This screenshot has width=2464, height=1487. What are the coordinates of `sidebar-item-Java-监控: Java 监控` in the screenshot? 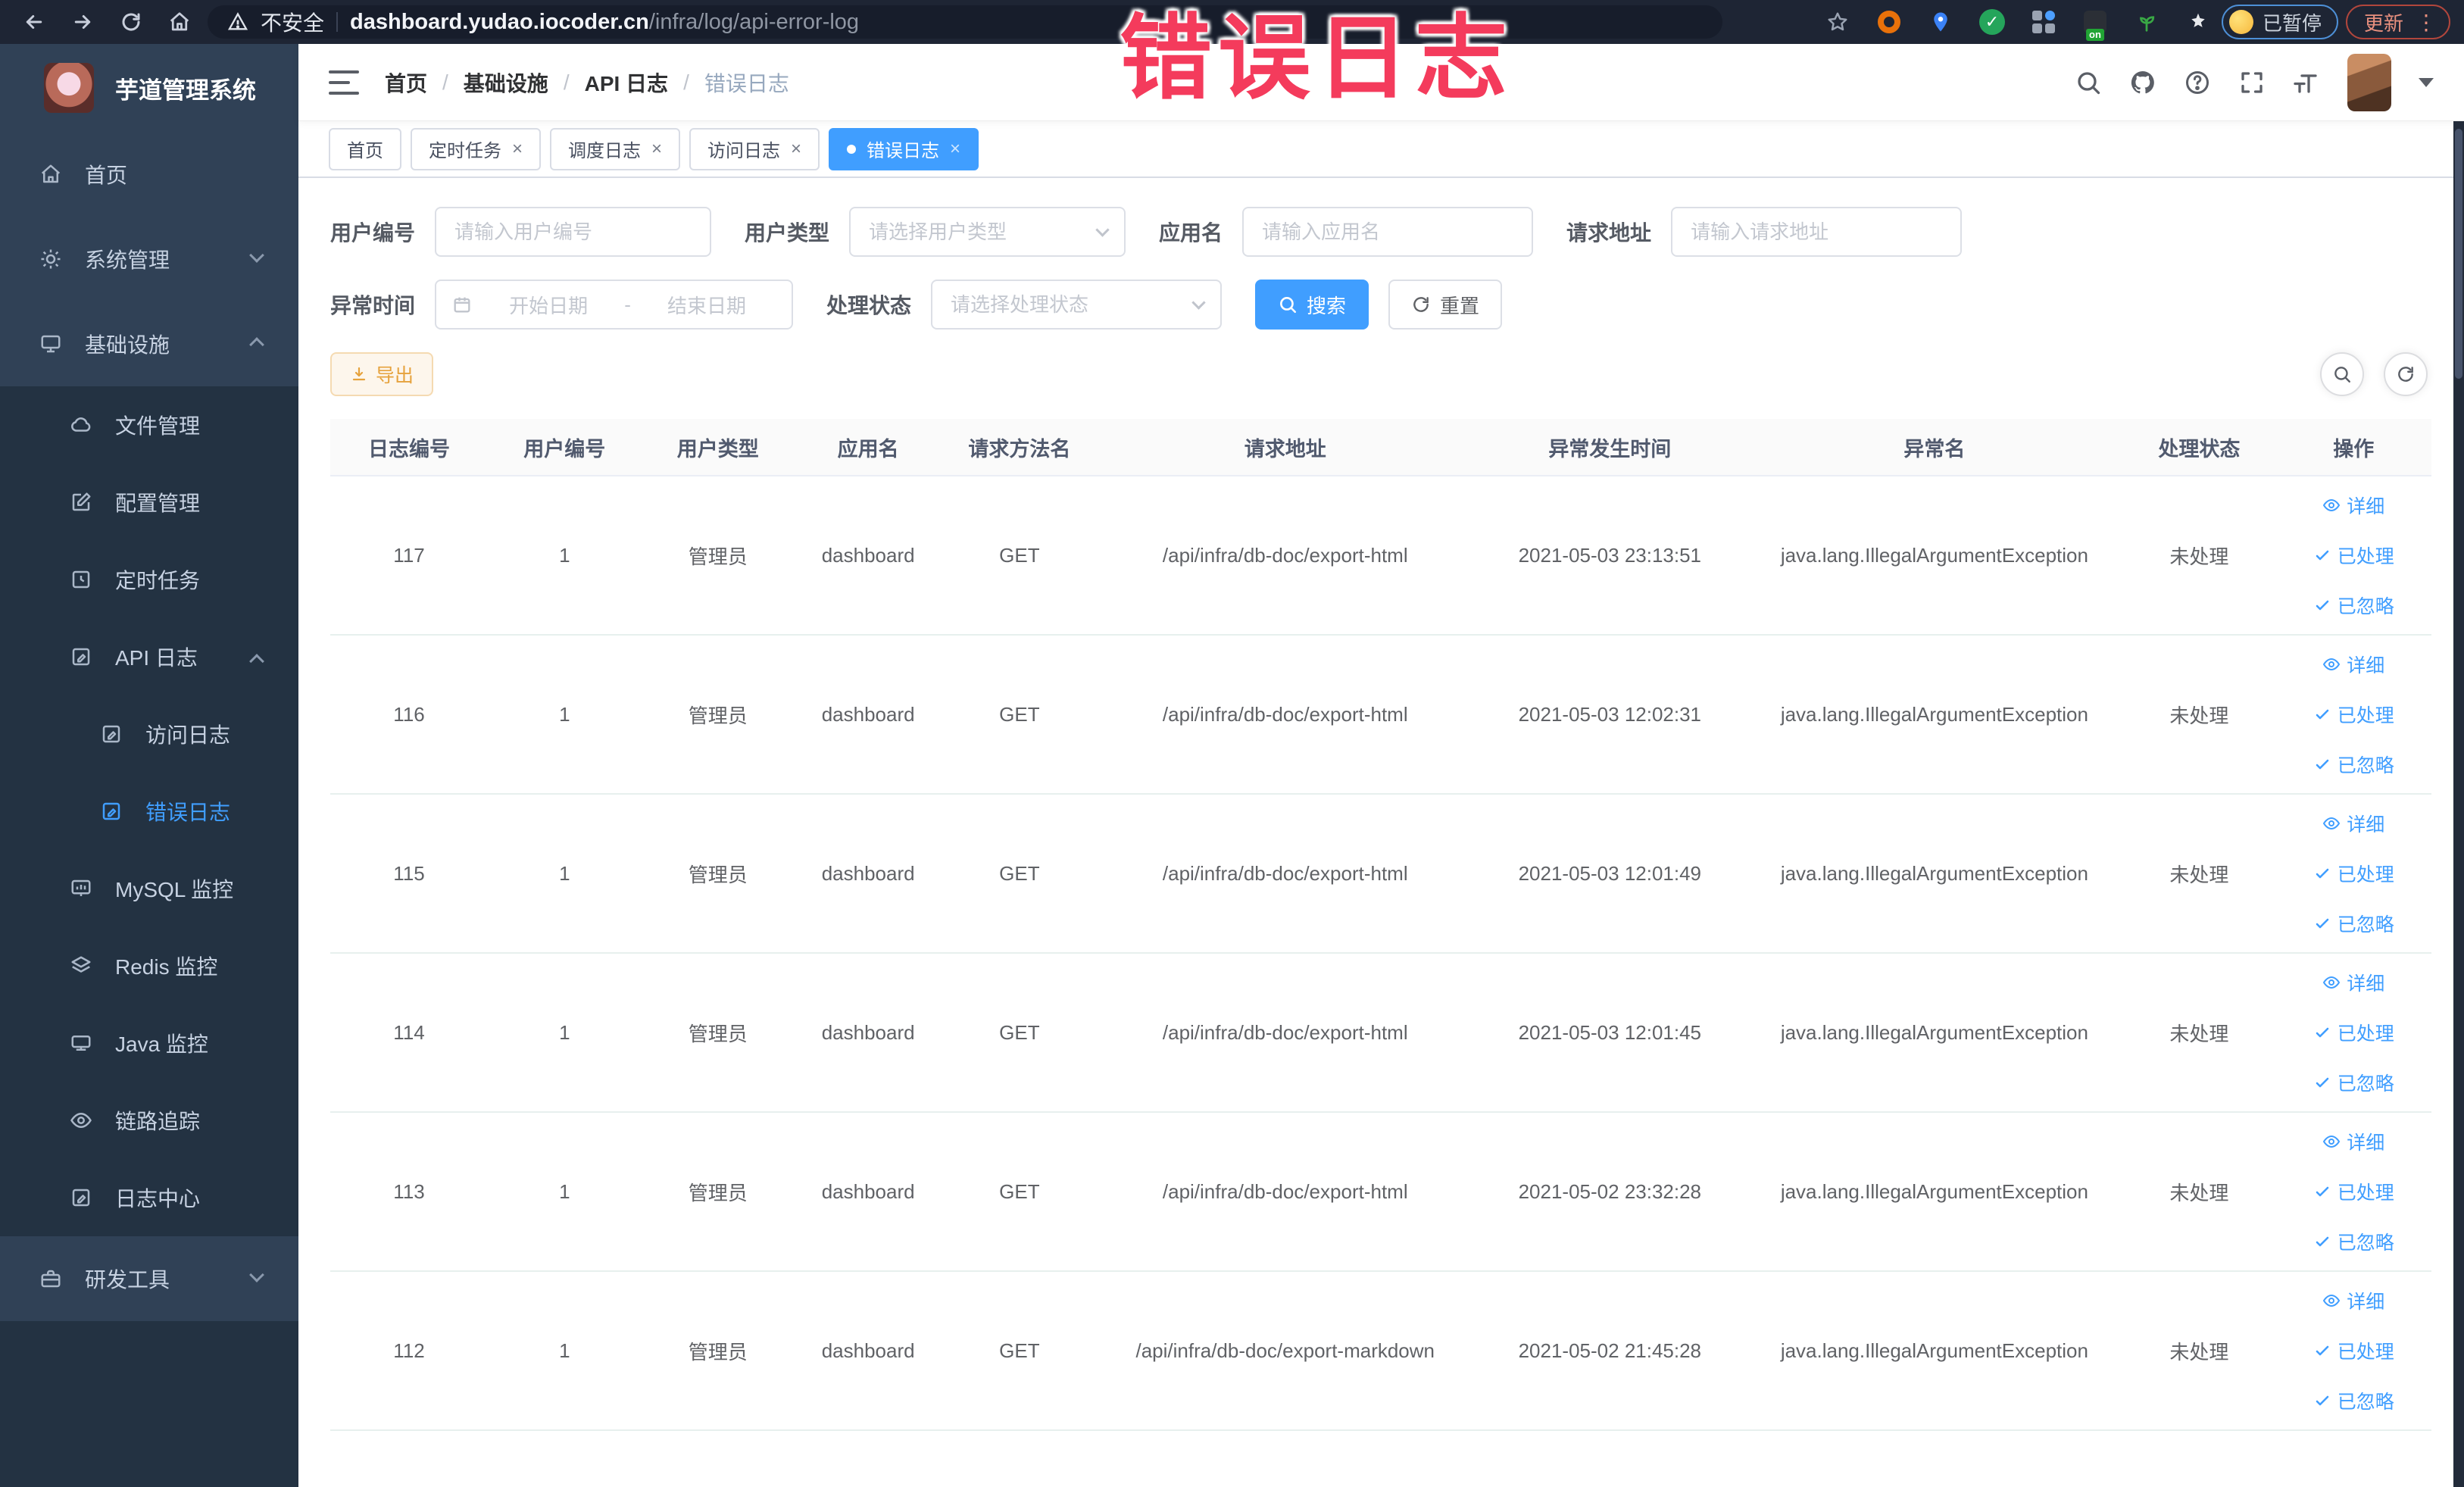 It's located at (149, 1043).